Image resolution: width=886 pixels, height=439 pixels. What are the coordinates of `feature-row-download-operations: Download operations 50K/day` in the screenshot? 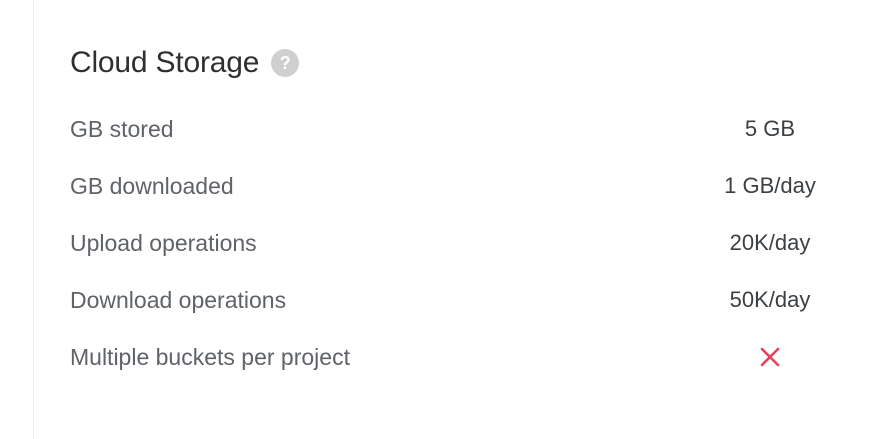 It's located at (465, 299).